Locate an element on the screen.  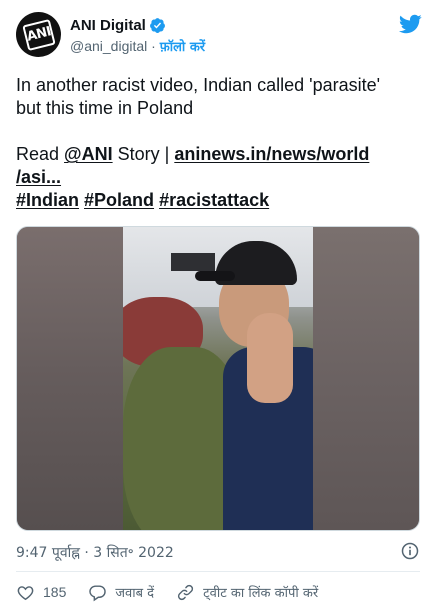
hashtag-racistattack: #racistattack is located at coordinates (214, 200).